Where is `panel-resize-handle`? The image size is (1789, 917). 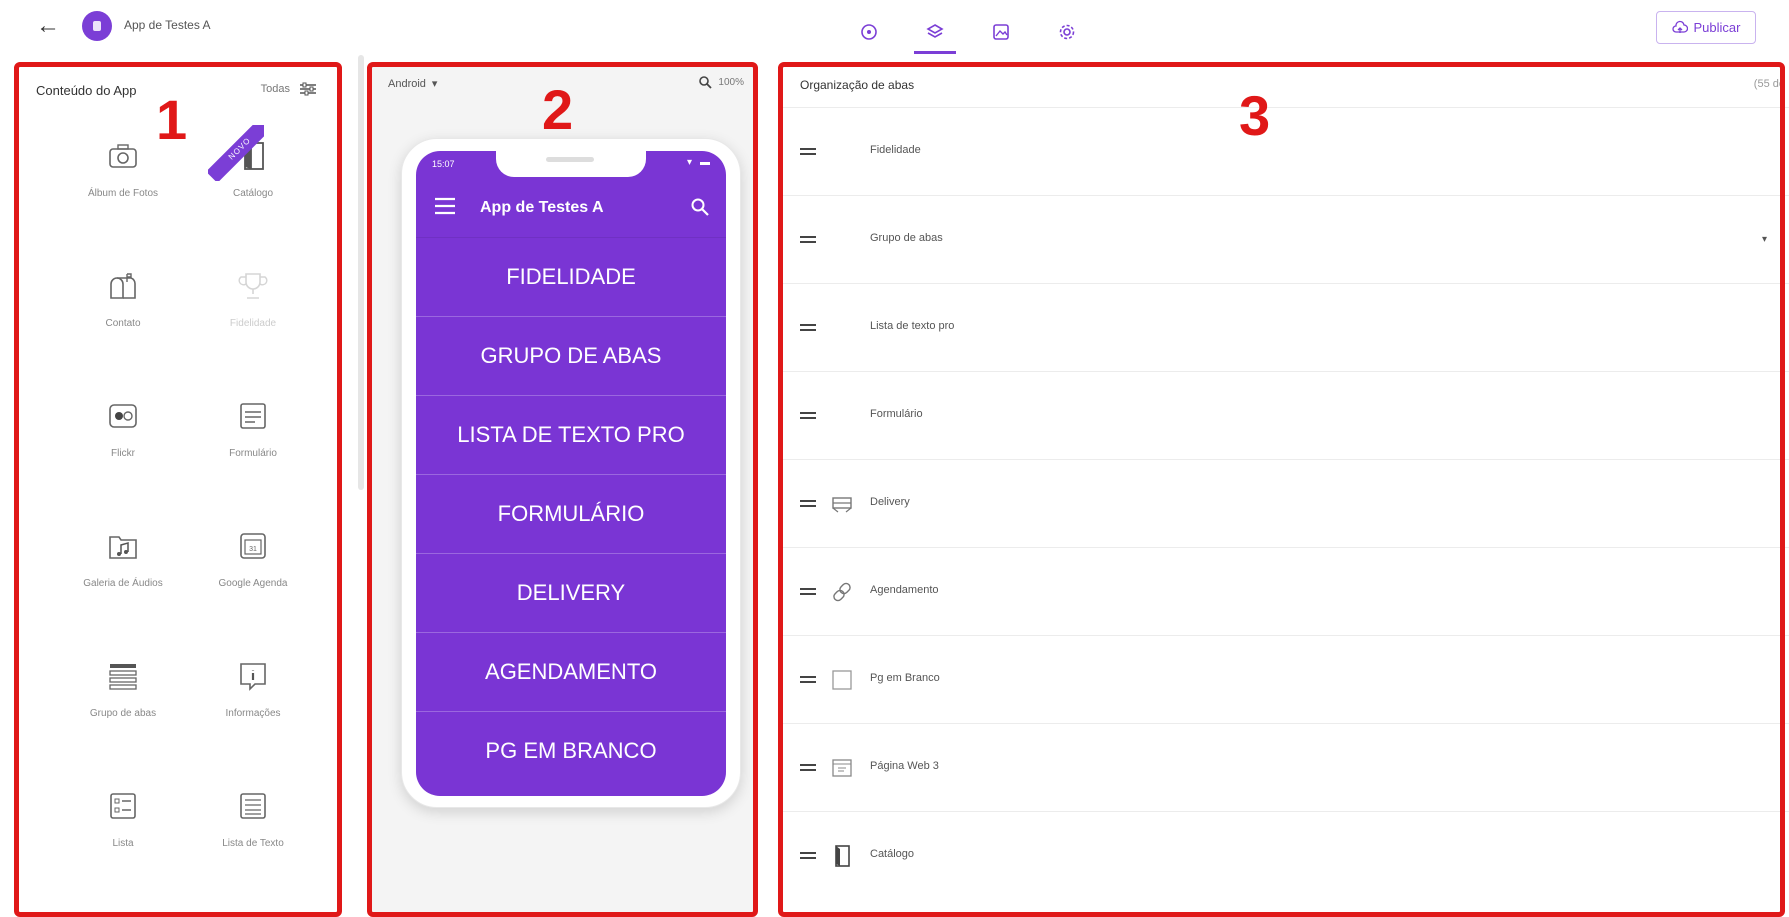
panel-resize-handle is located at coordinates (361, 272).